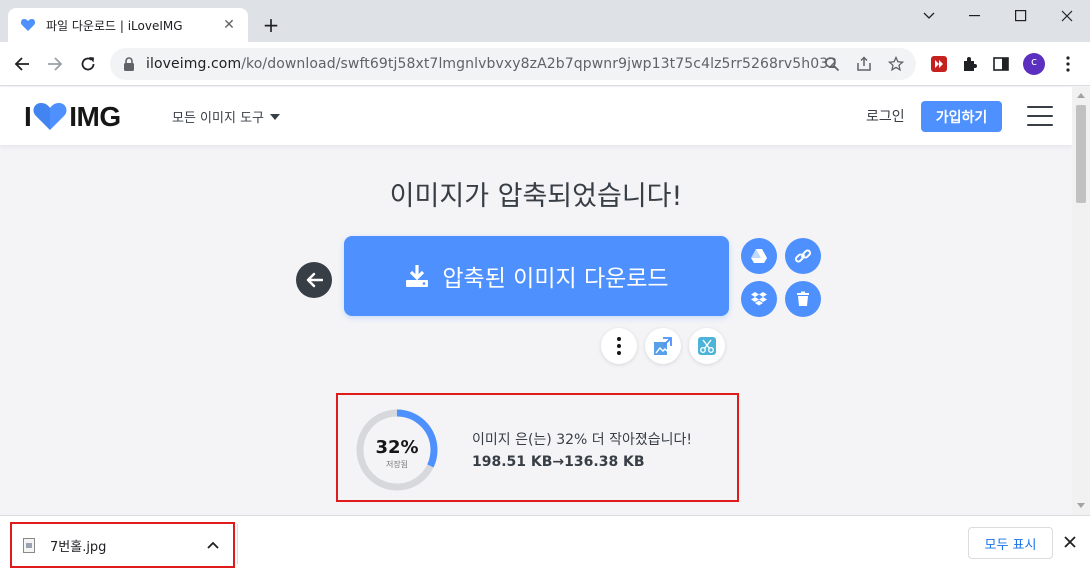 The image size is (1090, 572). I want to click on star-icon, so click(896, 64).